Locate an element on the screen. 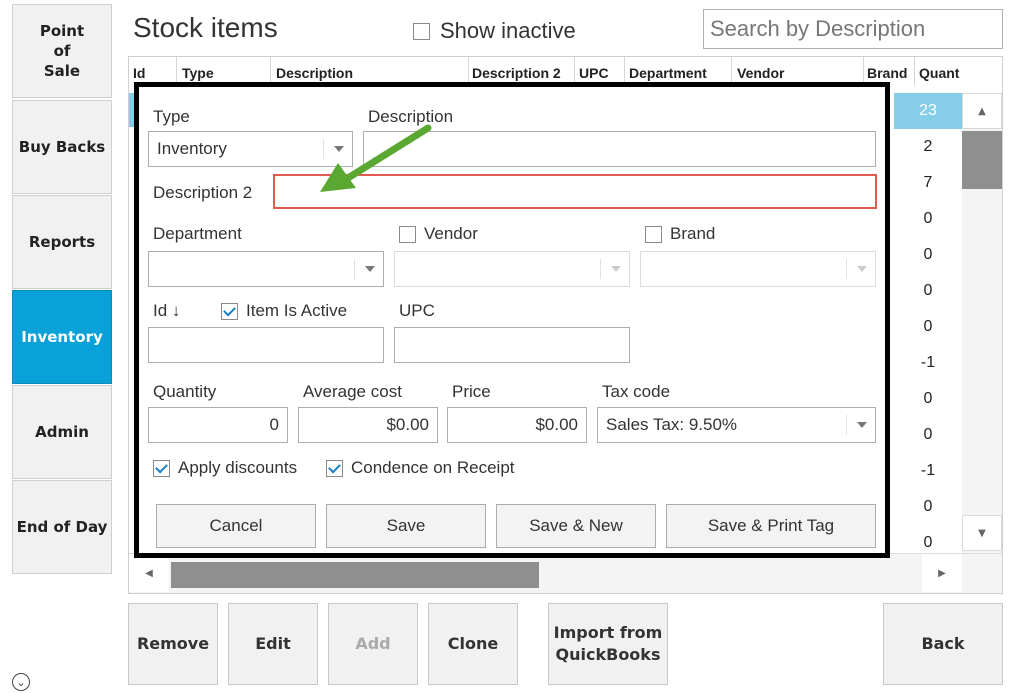 Image resolution: width=1022 pixels, height=693 pixels. tax-code-value: Sales Tax: 9.50% is located at coordinates (672, 424).